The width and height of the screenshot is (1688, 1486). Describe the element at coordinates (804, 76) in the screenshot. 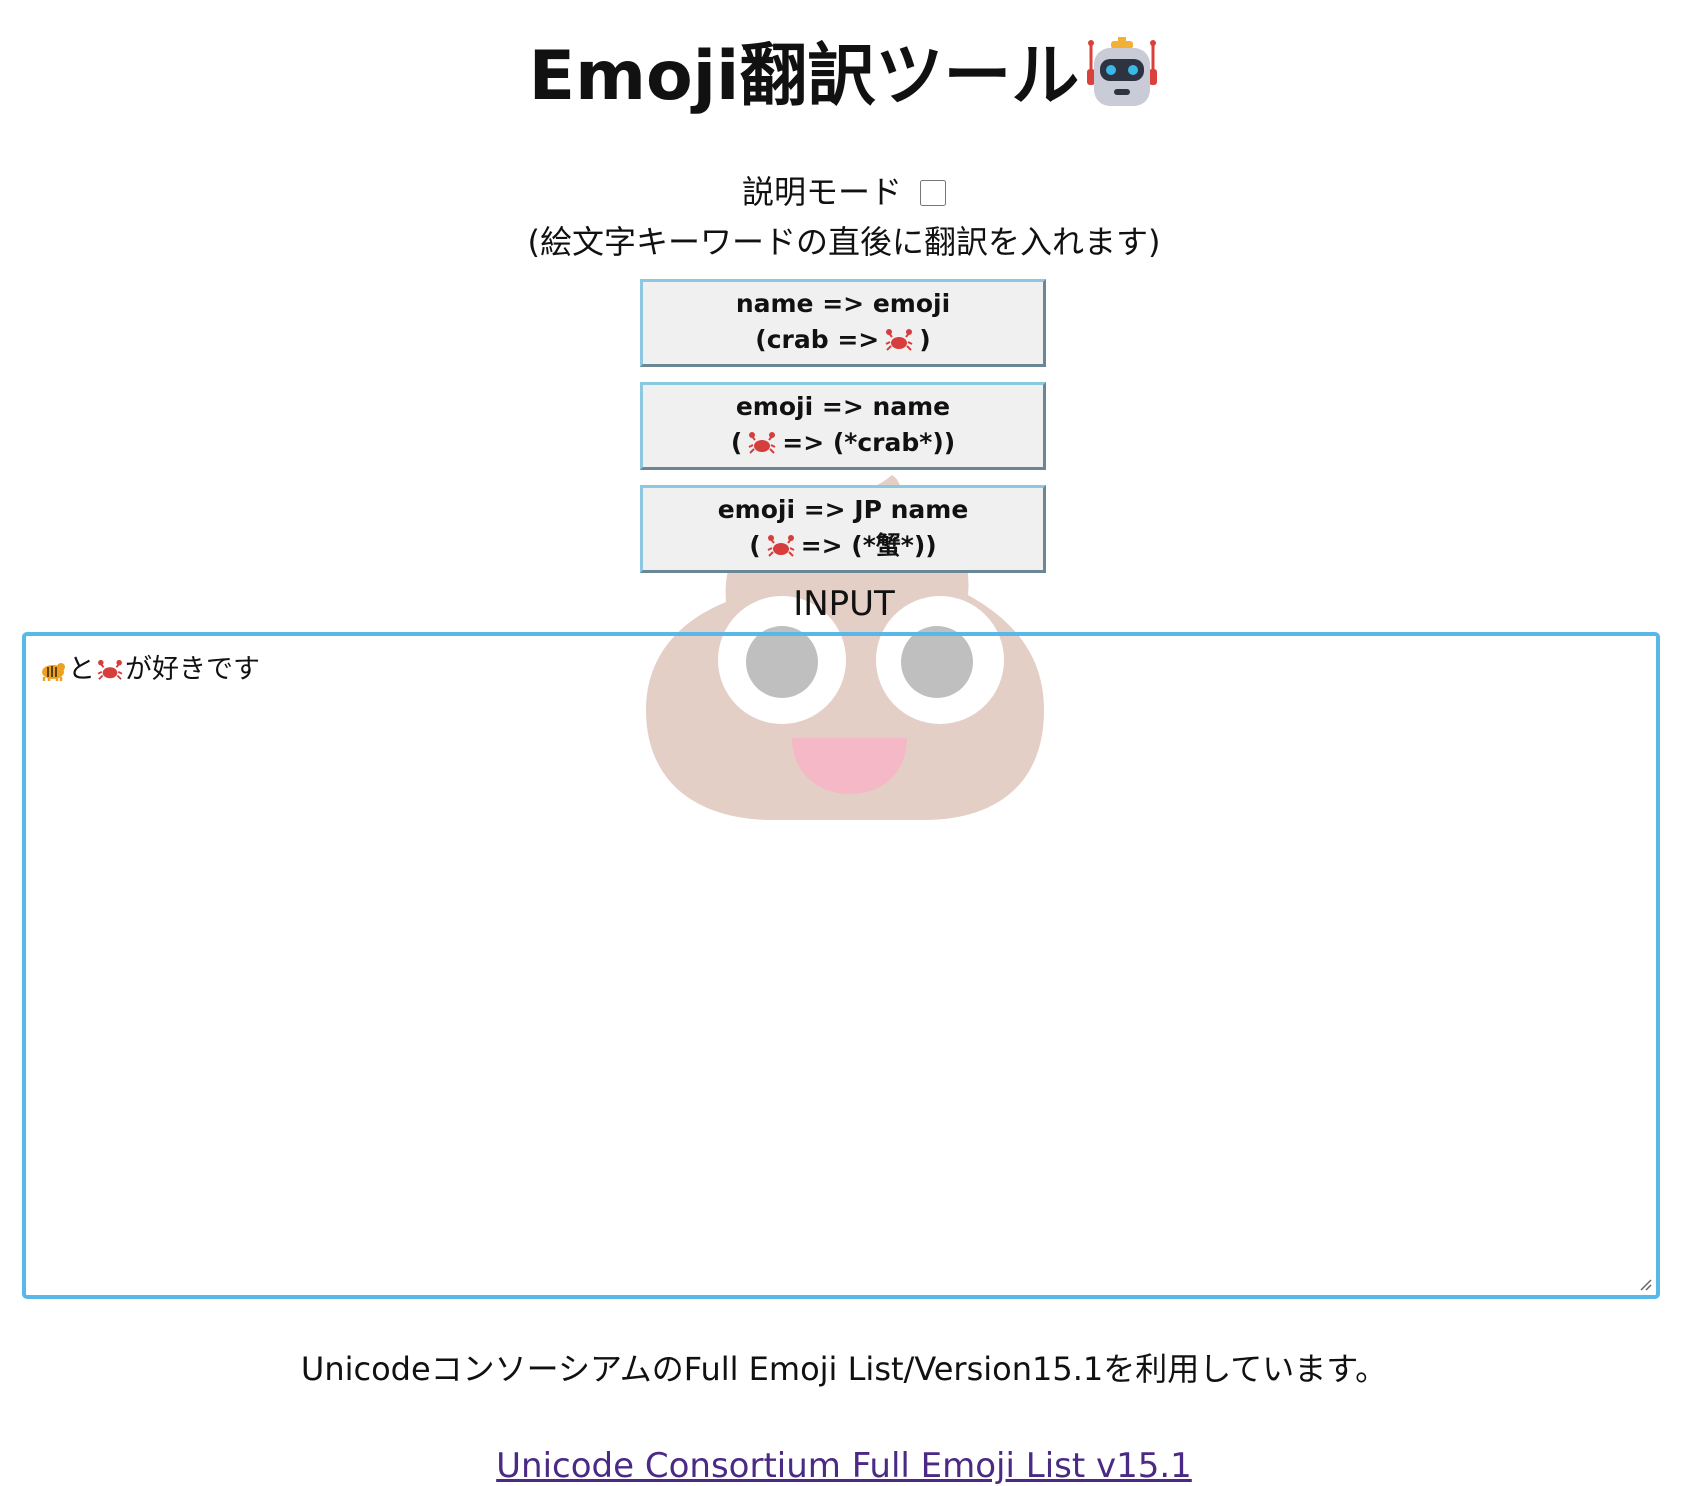

I see `title-text: Emoji翻訳ツール` at that location.